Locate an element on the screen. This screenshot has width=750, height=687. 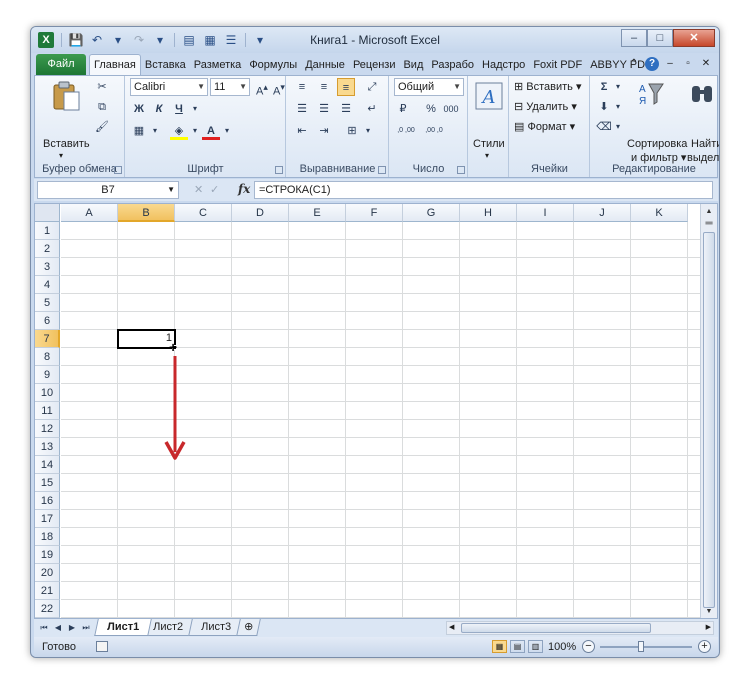
row-header-17: 17 is located at coordinates (47, 519).